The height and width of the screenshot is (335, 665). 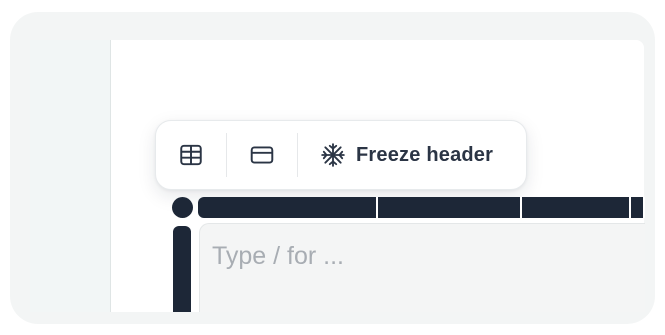 I want to click on table-view-button, so click(x=191, y=155).